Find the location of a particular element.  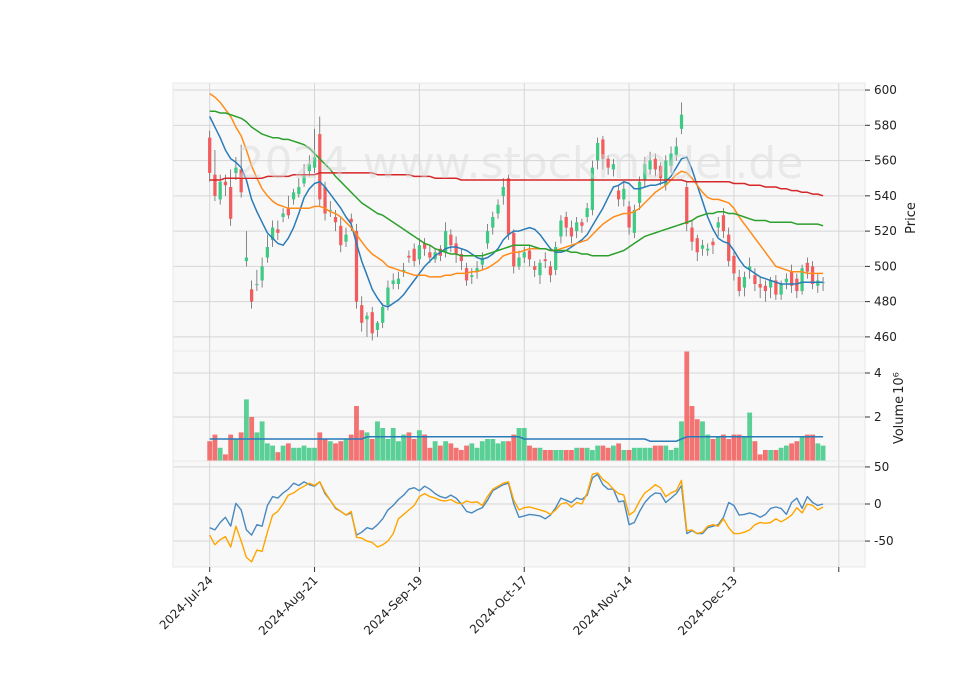

price-y-tick-label: 520 is located at coordinates (885, 231).